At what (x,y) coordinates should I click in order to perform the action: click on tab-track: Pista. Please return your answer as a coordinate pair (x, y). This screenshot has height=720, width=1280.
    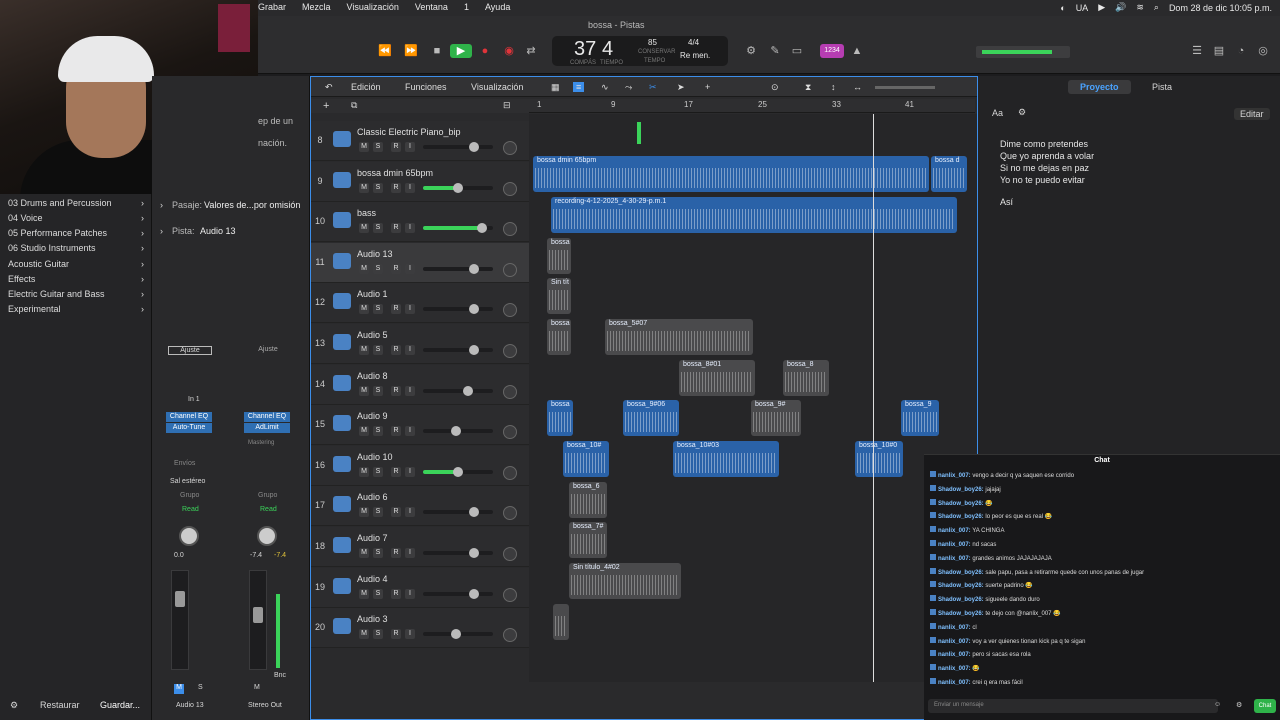
    Looking at the image, I should click on (1162, 87).